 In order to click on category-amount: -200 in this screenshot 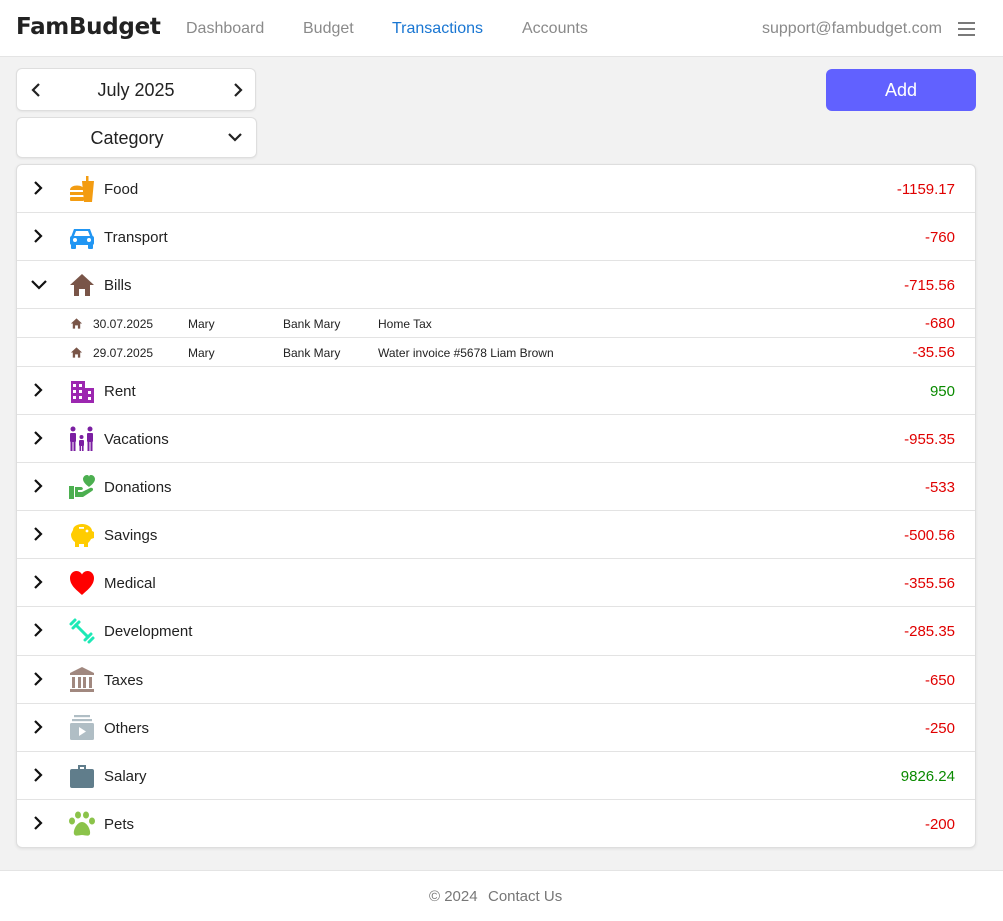, I will do `click(939, 824)`.